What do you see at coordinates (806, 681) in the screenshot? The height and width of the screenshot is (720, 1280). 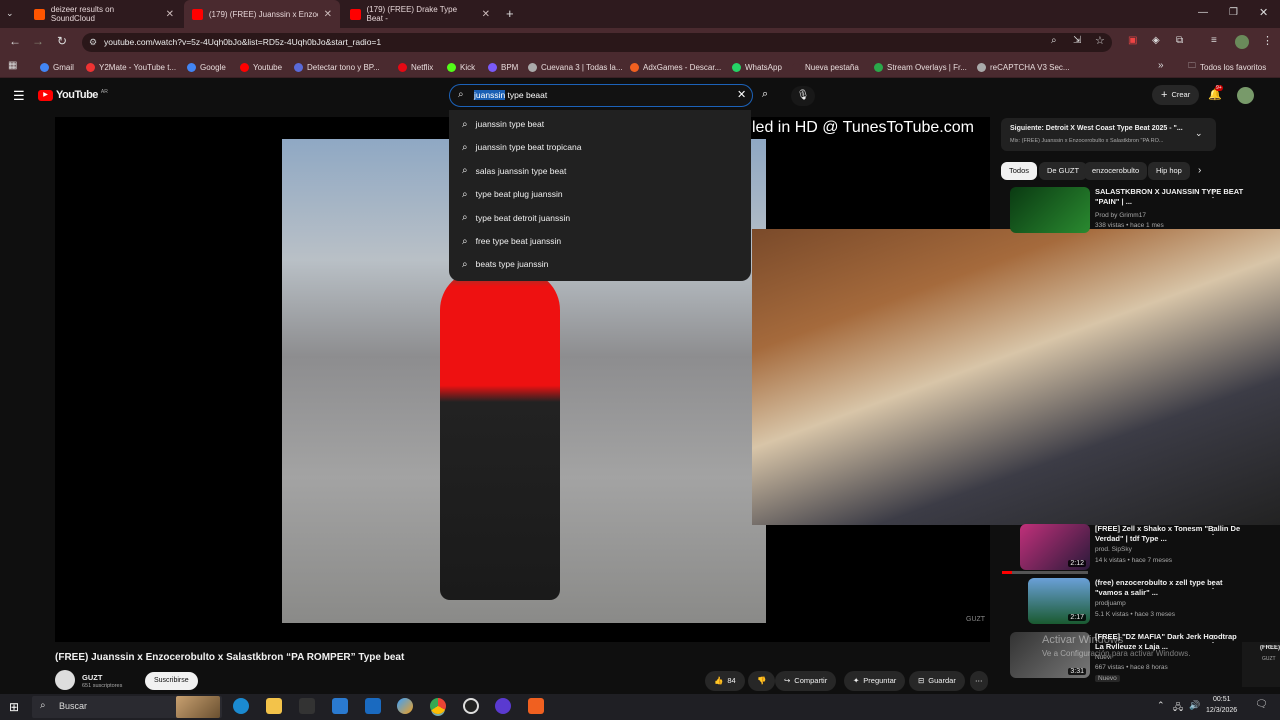 I see `share-button: ↪ Compartir` at bounding box center [806, 681].